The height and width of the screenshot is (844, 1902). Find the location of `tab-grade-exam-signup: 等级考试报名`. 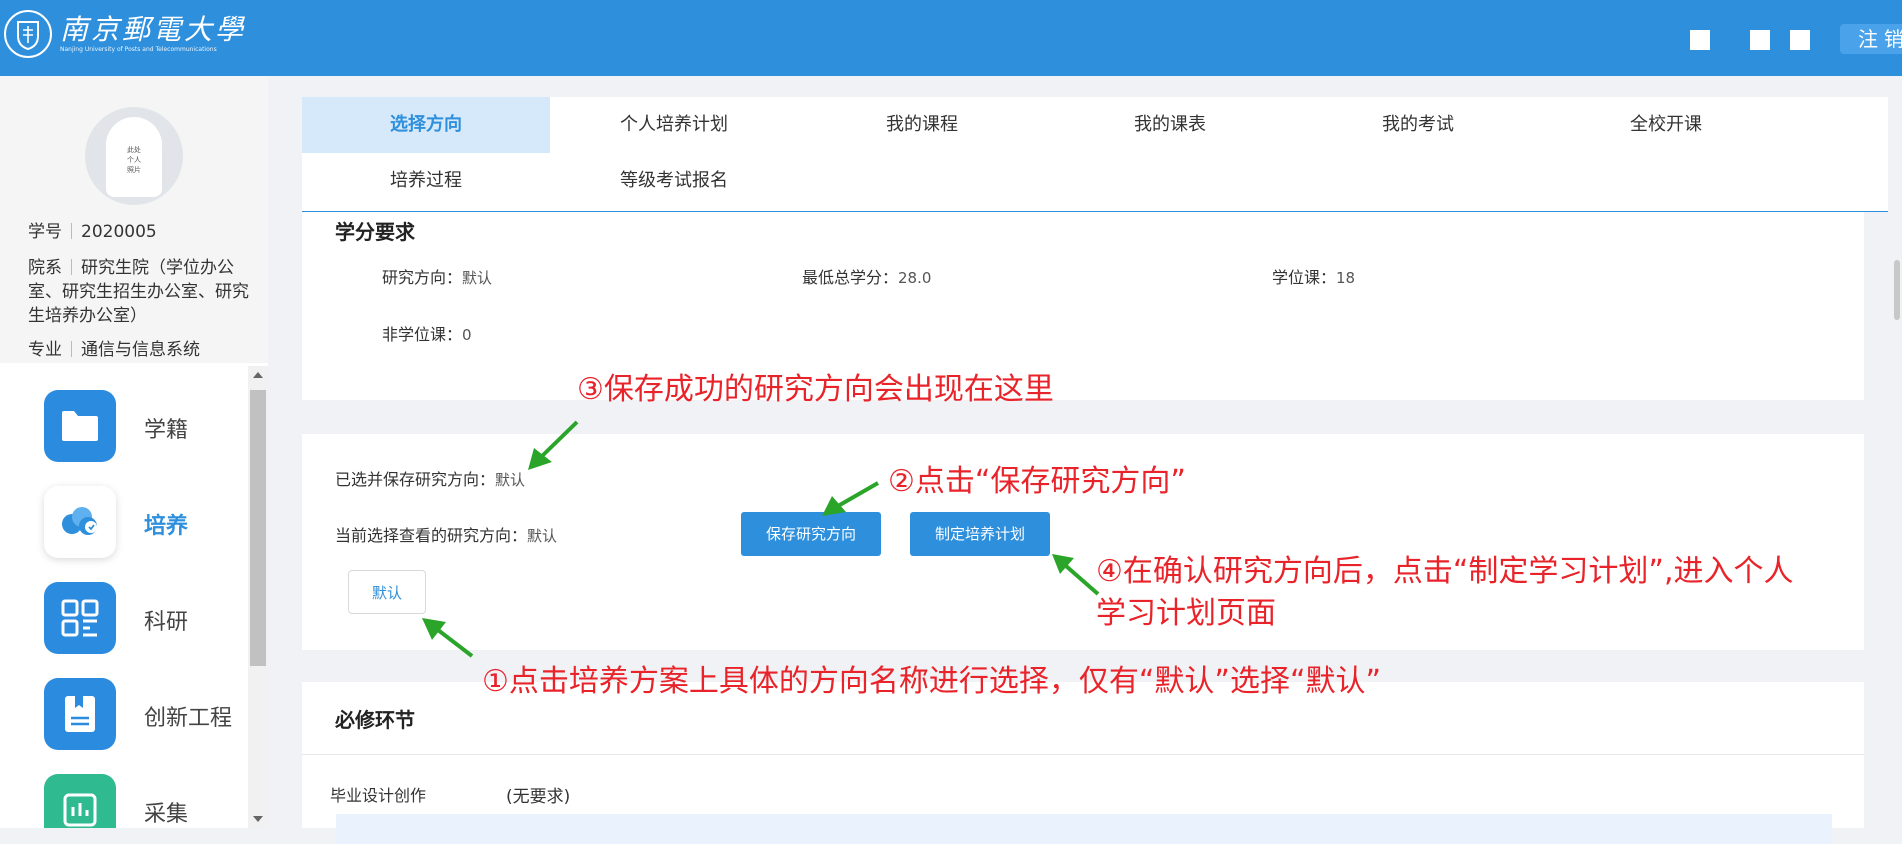

tab-grade-exam-signup: 等级考试报名 is located at coordinates (674, 181).